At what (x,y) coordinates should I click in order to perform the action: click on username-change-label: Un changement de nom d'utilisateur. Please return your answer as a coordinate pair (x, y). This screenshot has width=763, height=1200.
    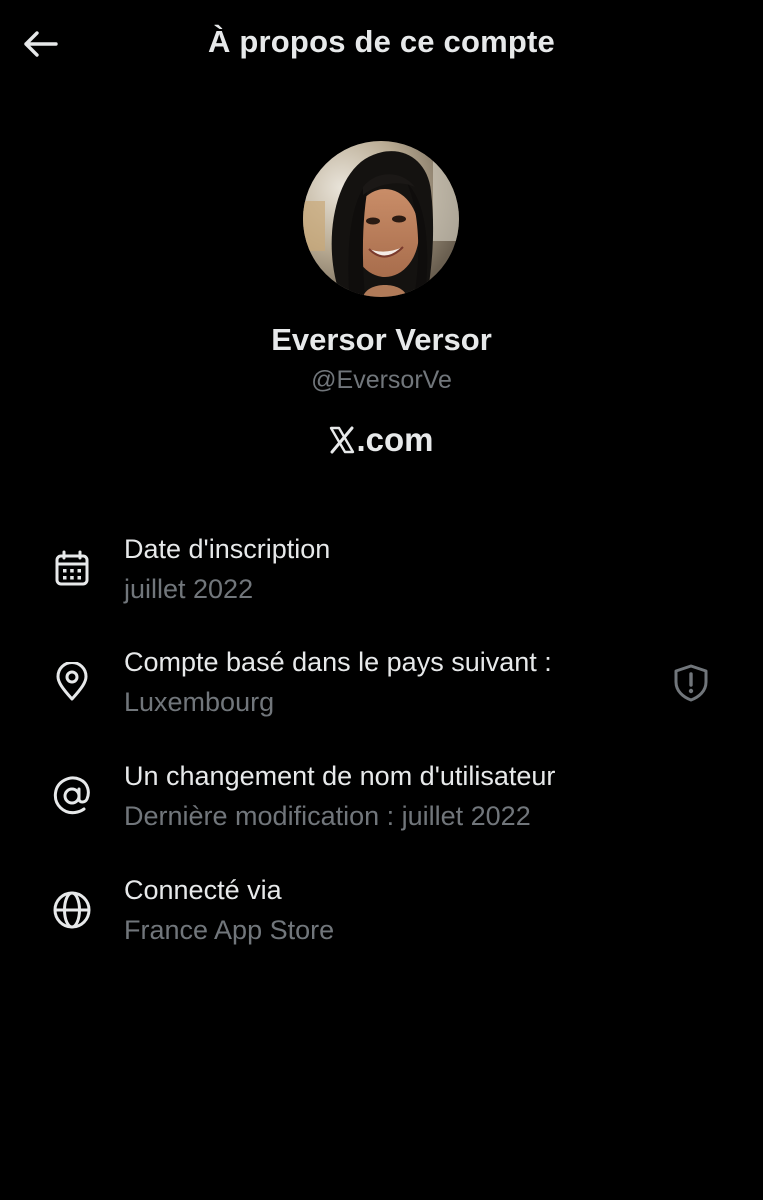
    Looking at the image, I should click on (340, 776).